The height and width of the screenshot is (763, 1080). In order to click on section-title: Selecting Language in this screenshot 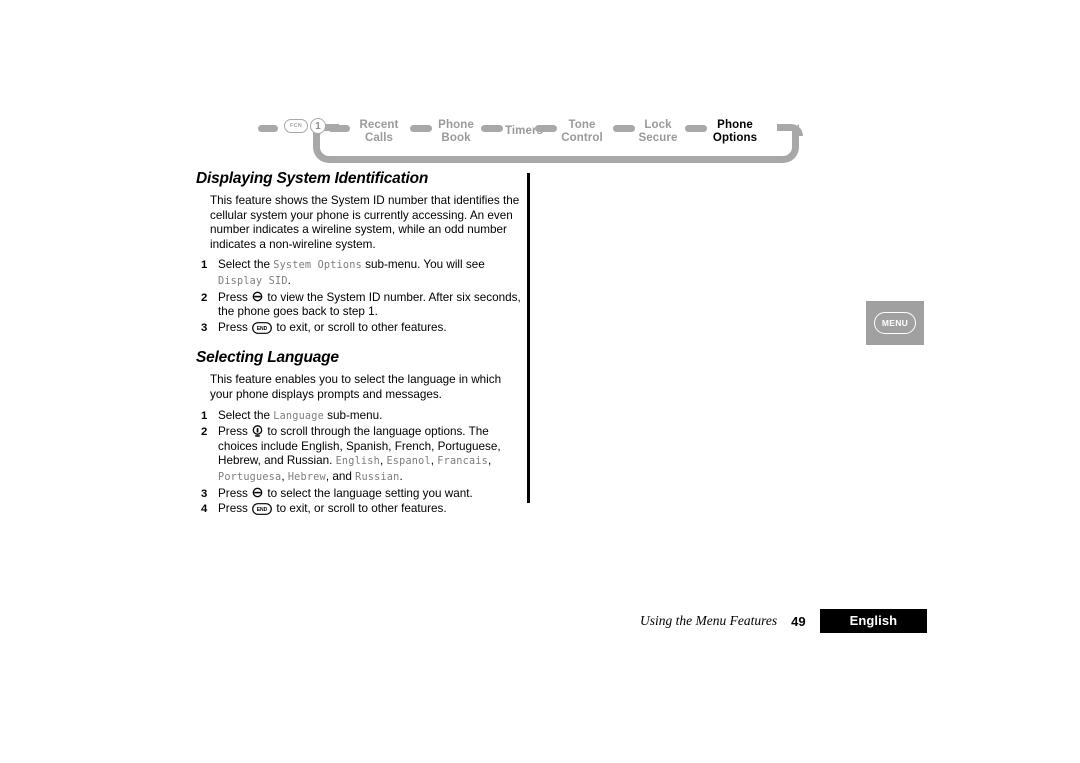, I will do `click(267, 358)`.